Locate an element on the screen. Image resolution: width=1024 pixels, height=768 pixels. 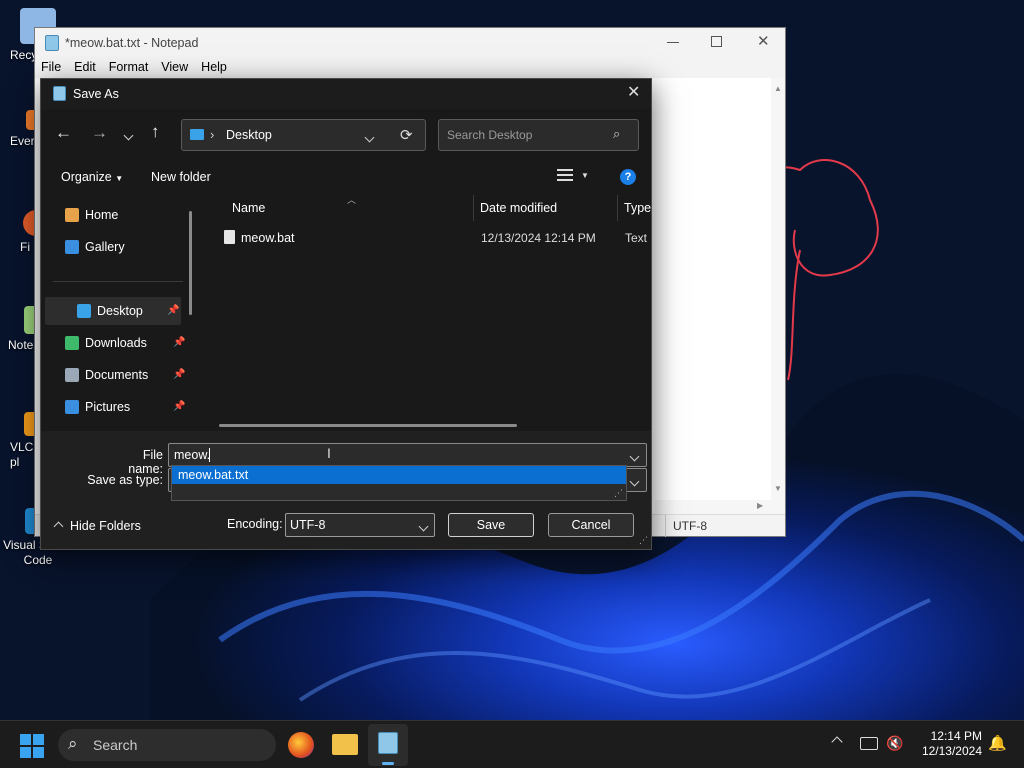
menu-item-format: Format is located at coordinates (129, 67).